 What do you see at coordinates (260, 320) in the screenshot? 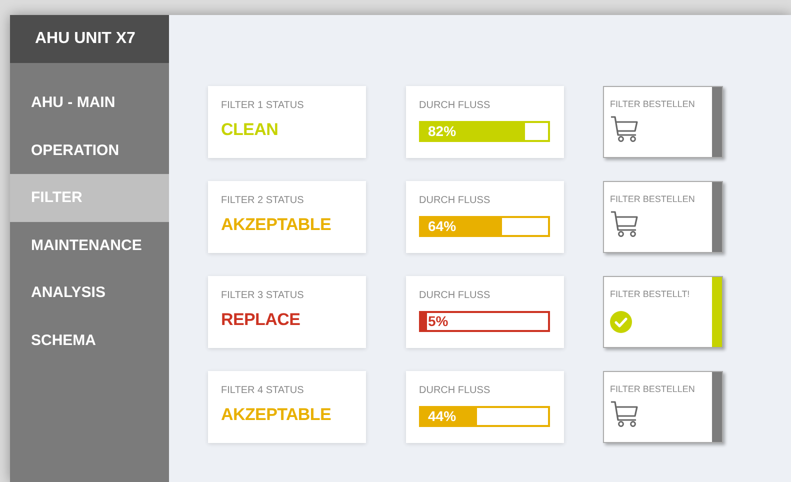
I see `status-value: REPLACE` at bounding box center [260, 320].